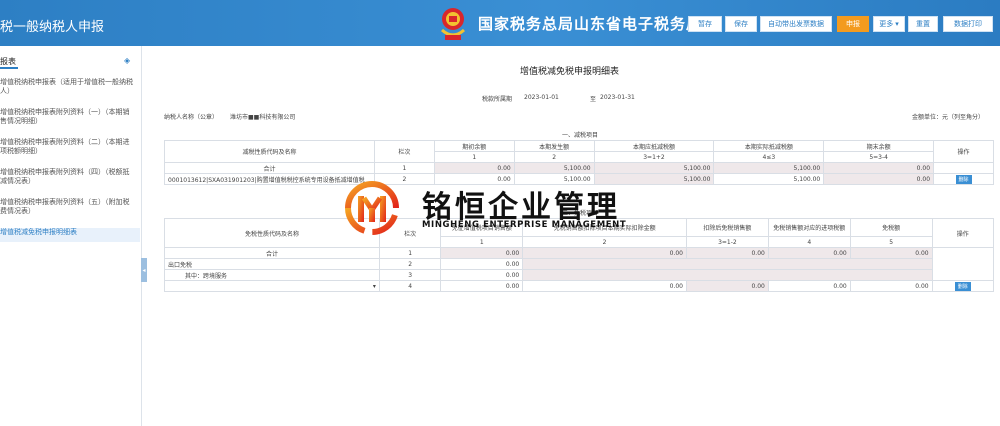 The height and width of the screenshot is (426, 1000). Describe the element at coordinates (554, 157) in the screenshot. I see `t1-colnum: 2` at that location.